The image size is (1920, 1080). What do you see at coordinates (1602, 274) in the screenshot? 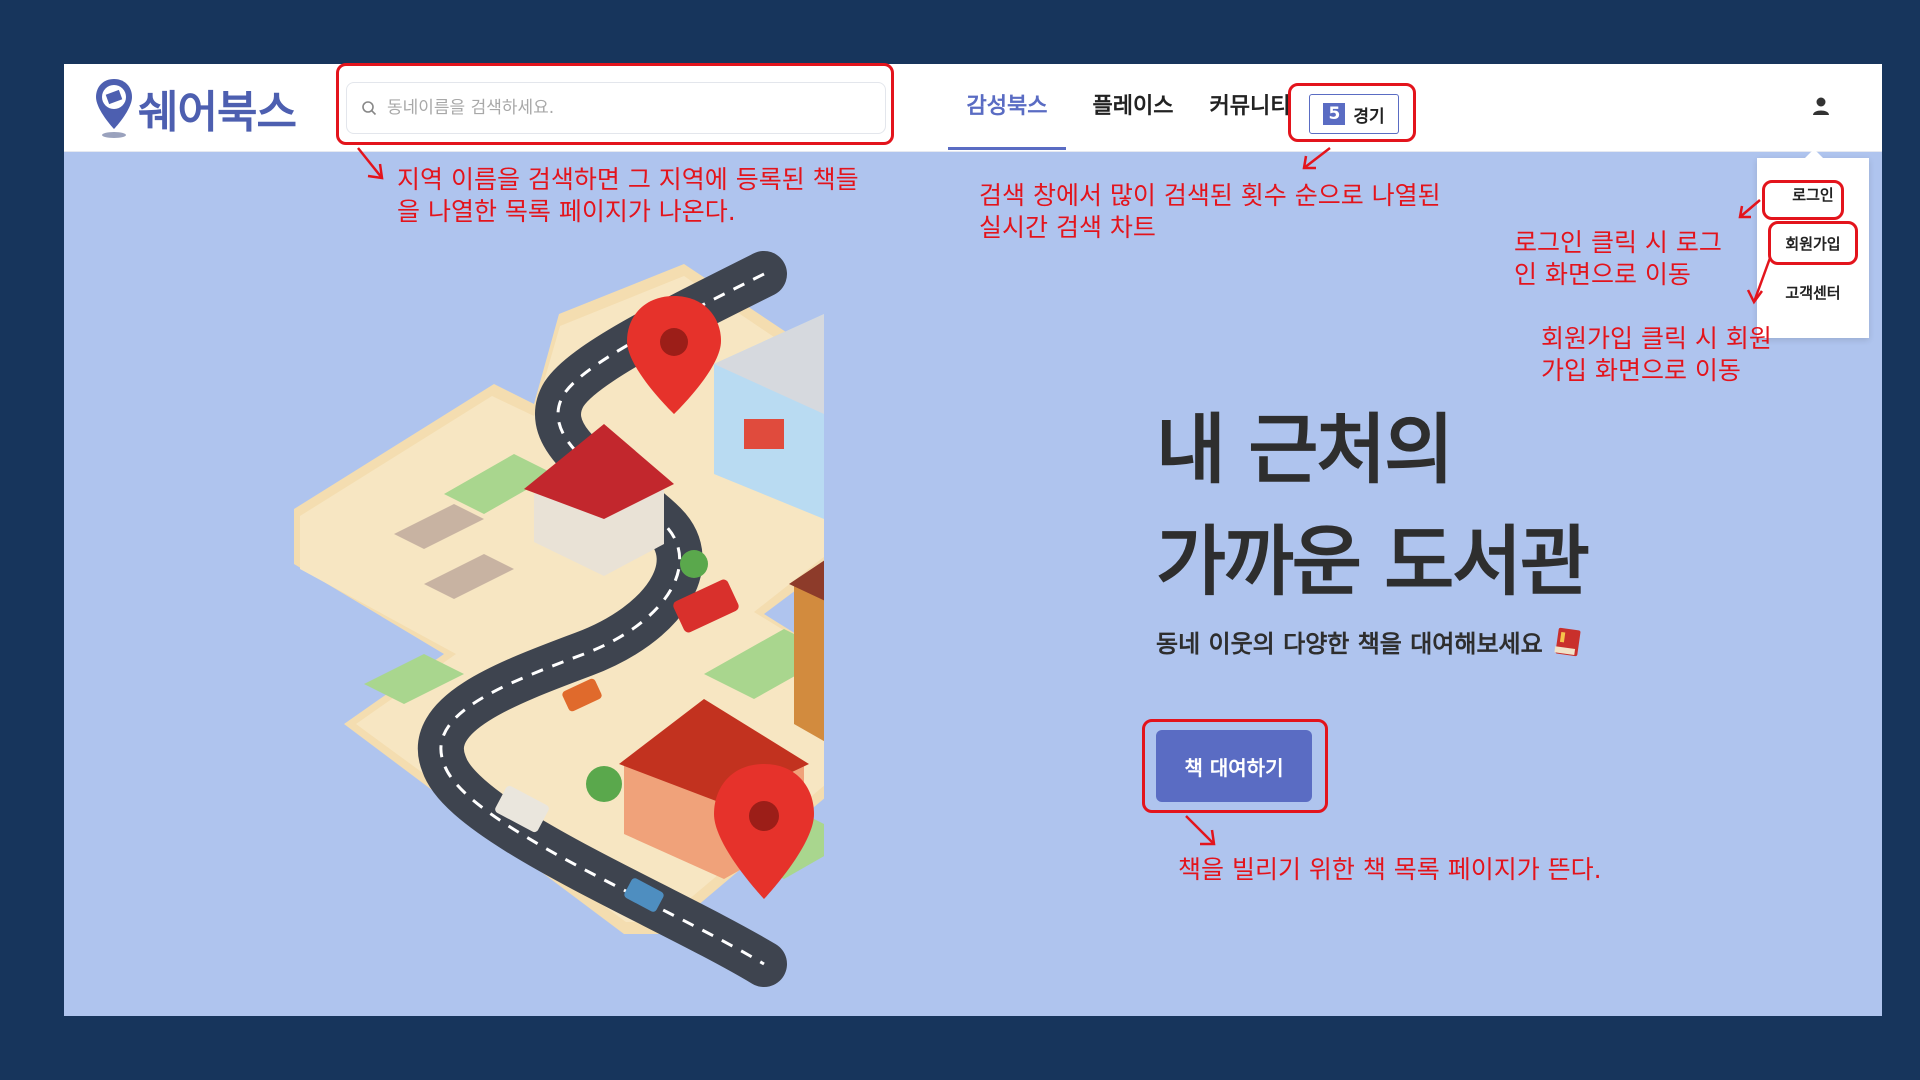
I see `annotation-text: 인 화면으로 이동` at bounding box center [1602, 274].